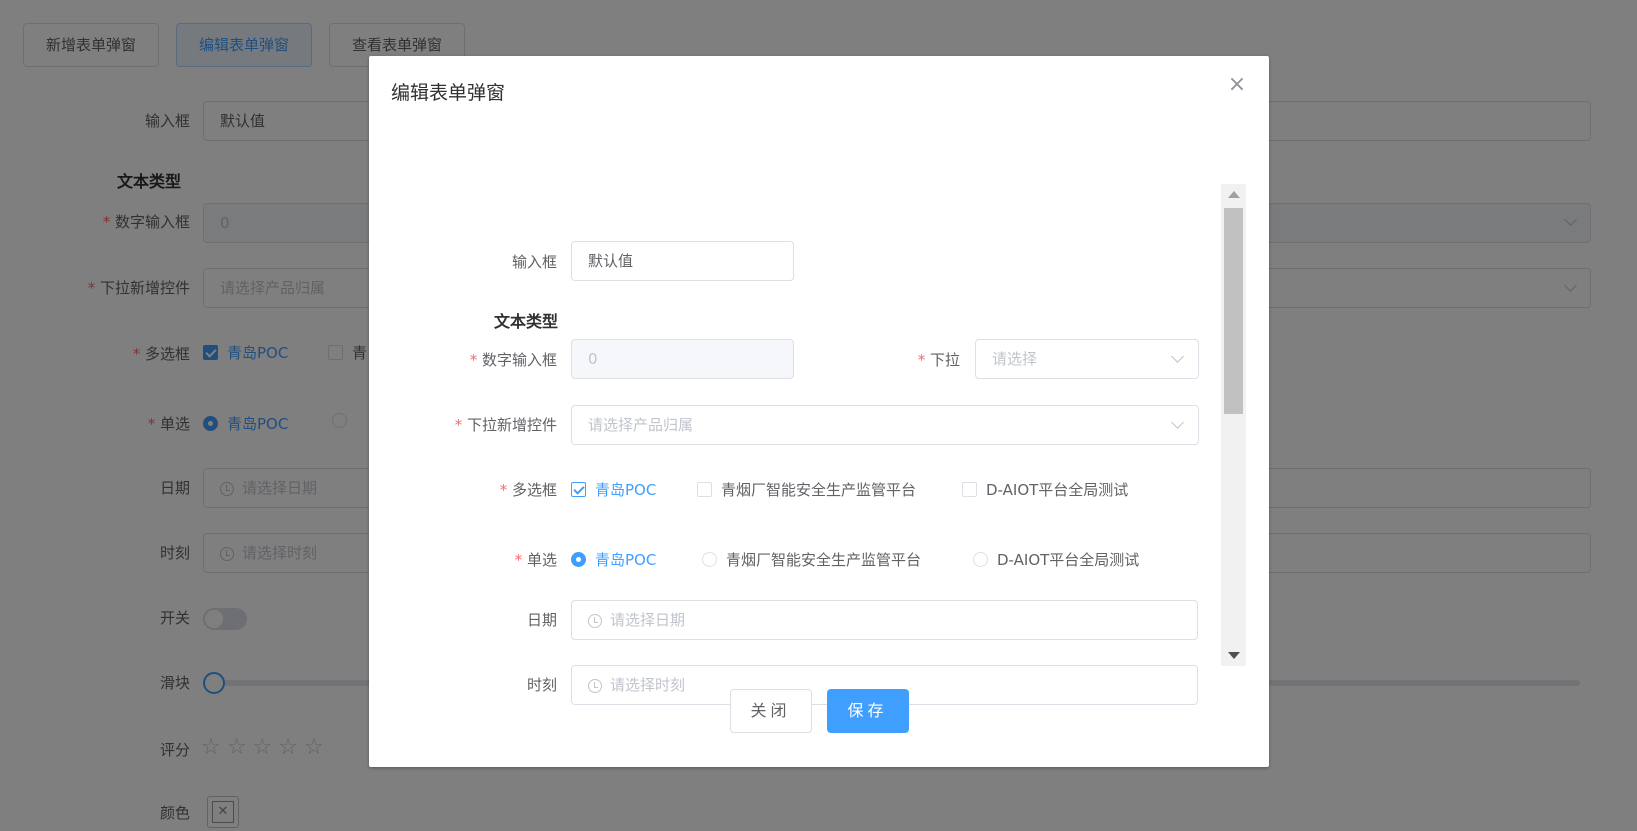 This screenshot has width=1637, height=831. Describe the element at coordinates (819, 711) in the screenshot. I see `dialog-footer: 关闭 保存` at that location.